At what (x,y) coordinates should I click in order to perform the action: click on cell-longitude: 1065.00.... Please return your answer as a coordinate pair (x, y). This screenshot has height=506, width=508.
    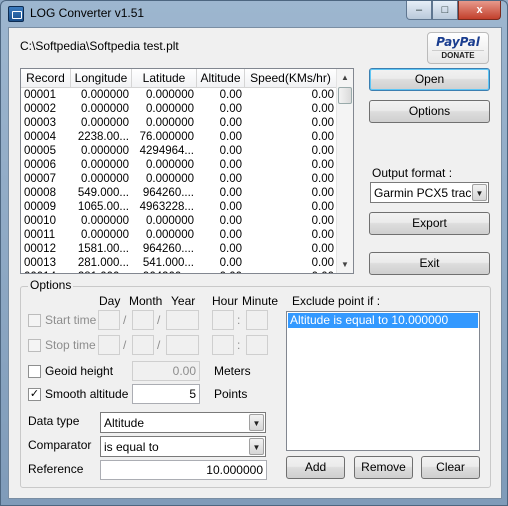
    Looking at the image, I should click on (103, 207).